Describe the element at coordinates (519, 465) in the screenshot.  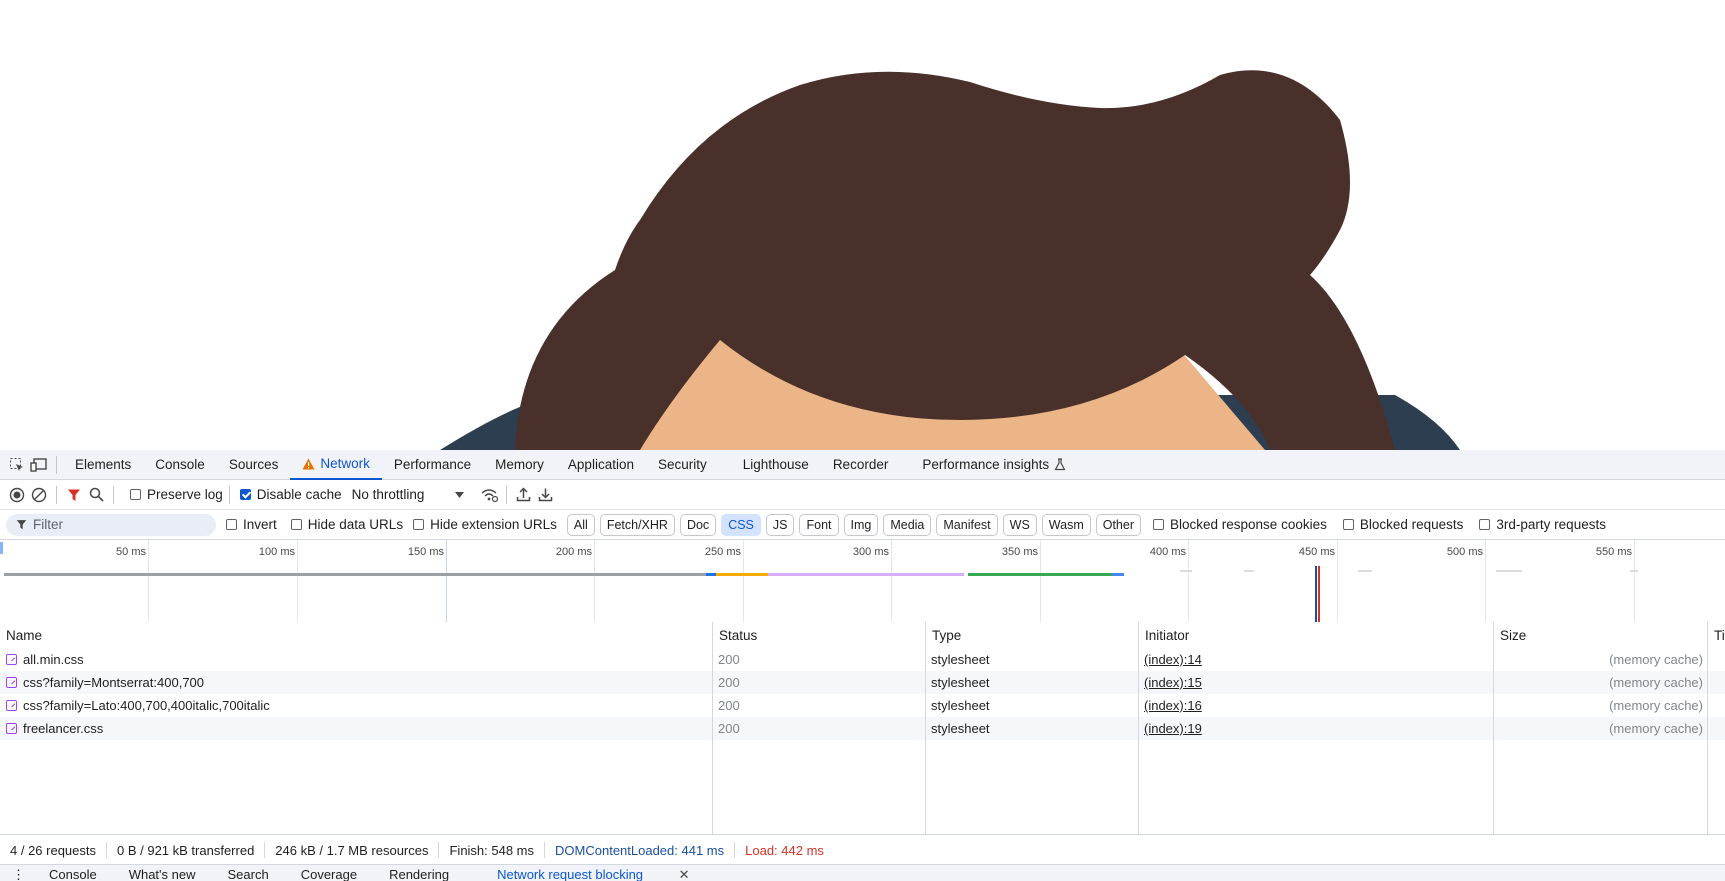
I see `tab-memory: Memory` at that location.